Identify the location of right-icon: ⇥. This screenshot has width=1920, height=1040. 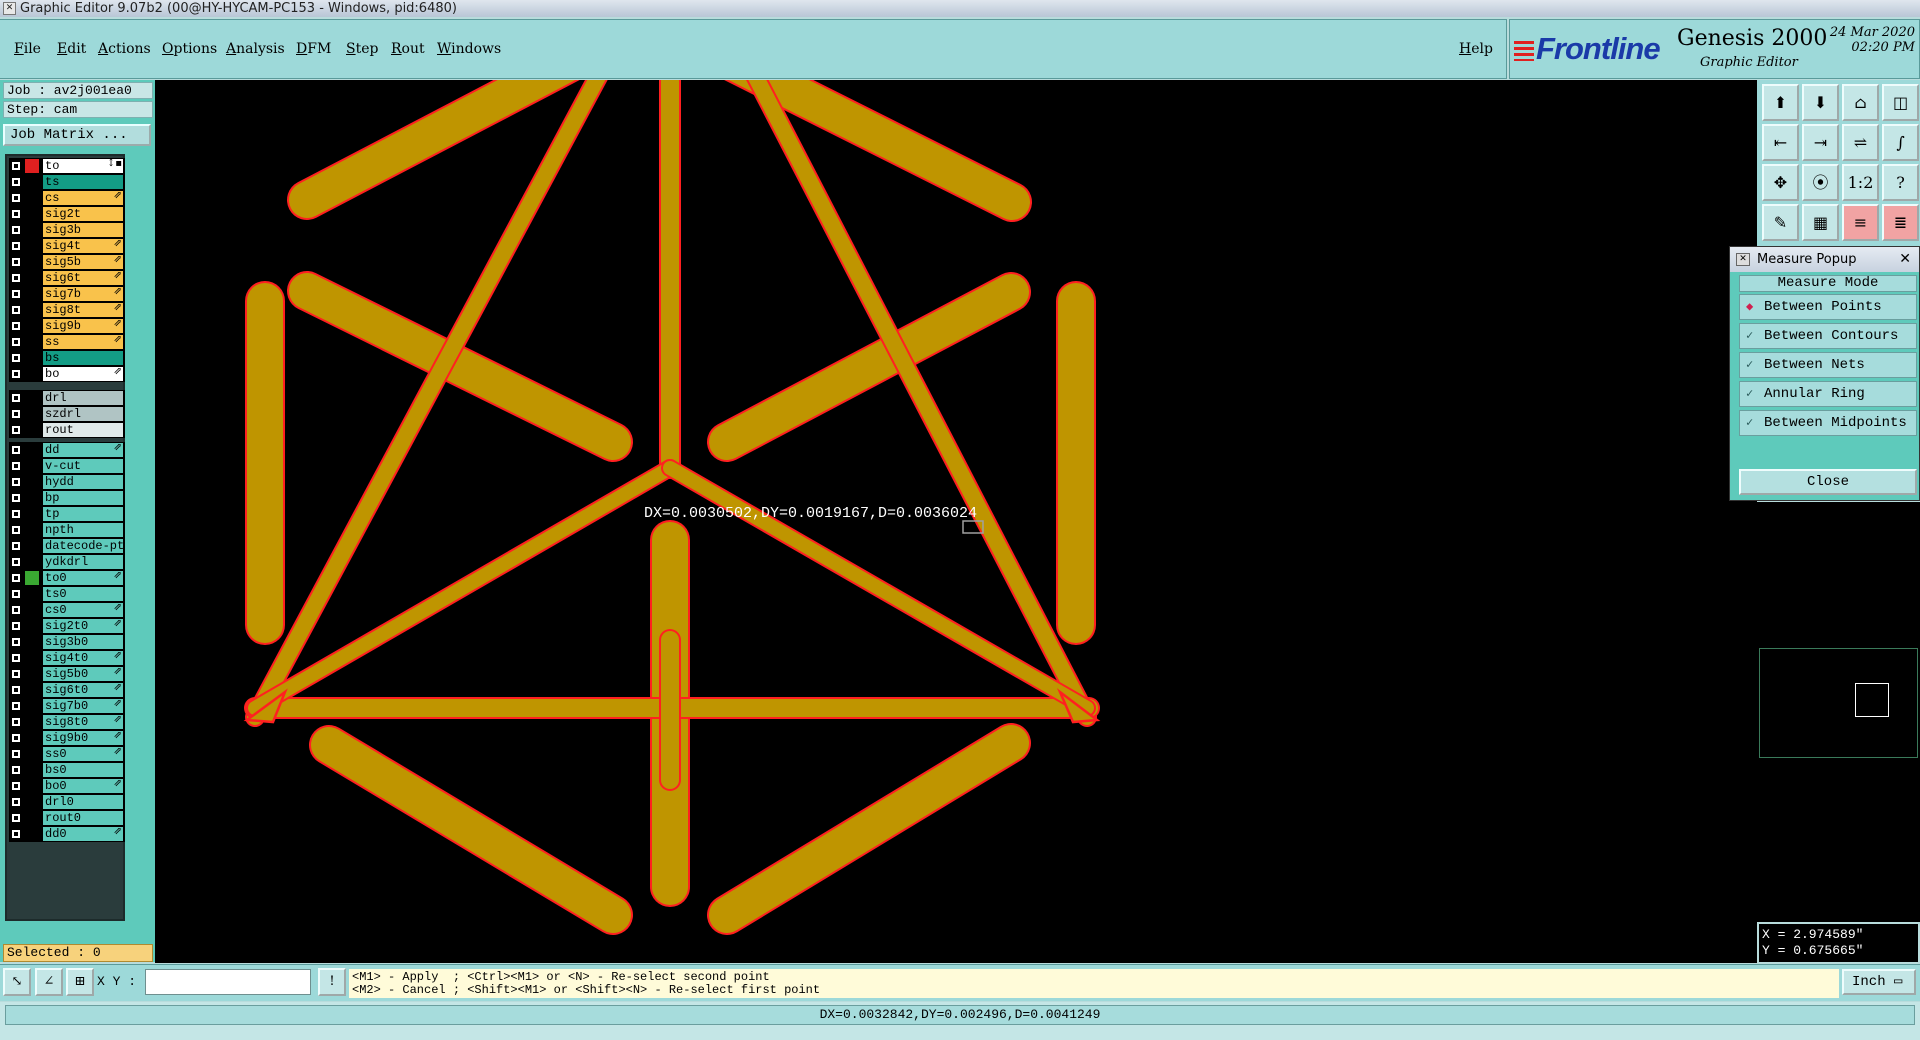
(1820, 142).